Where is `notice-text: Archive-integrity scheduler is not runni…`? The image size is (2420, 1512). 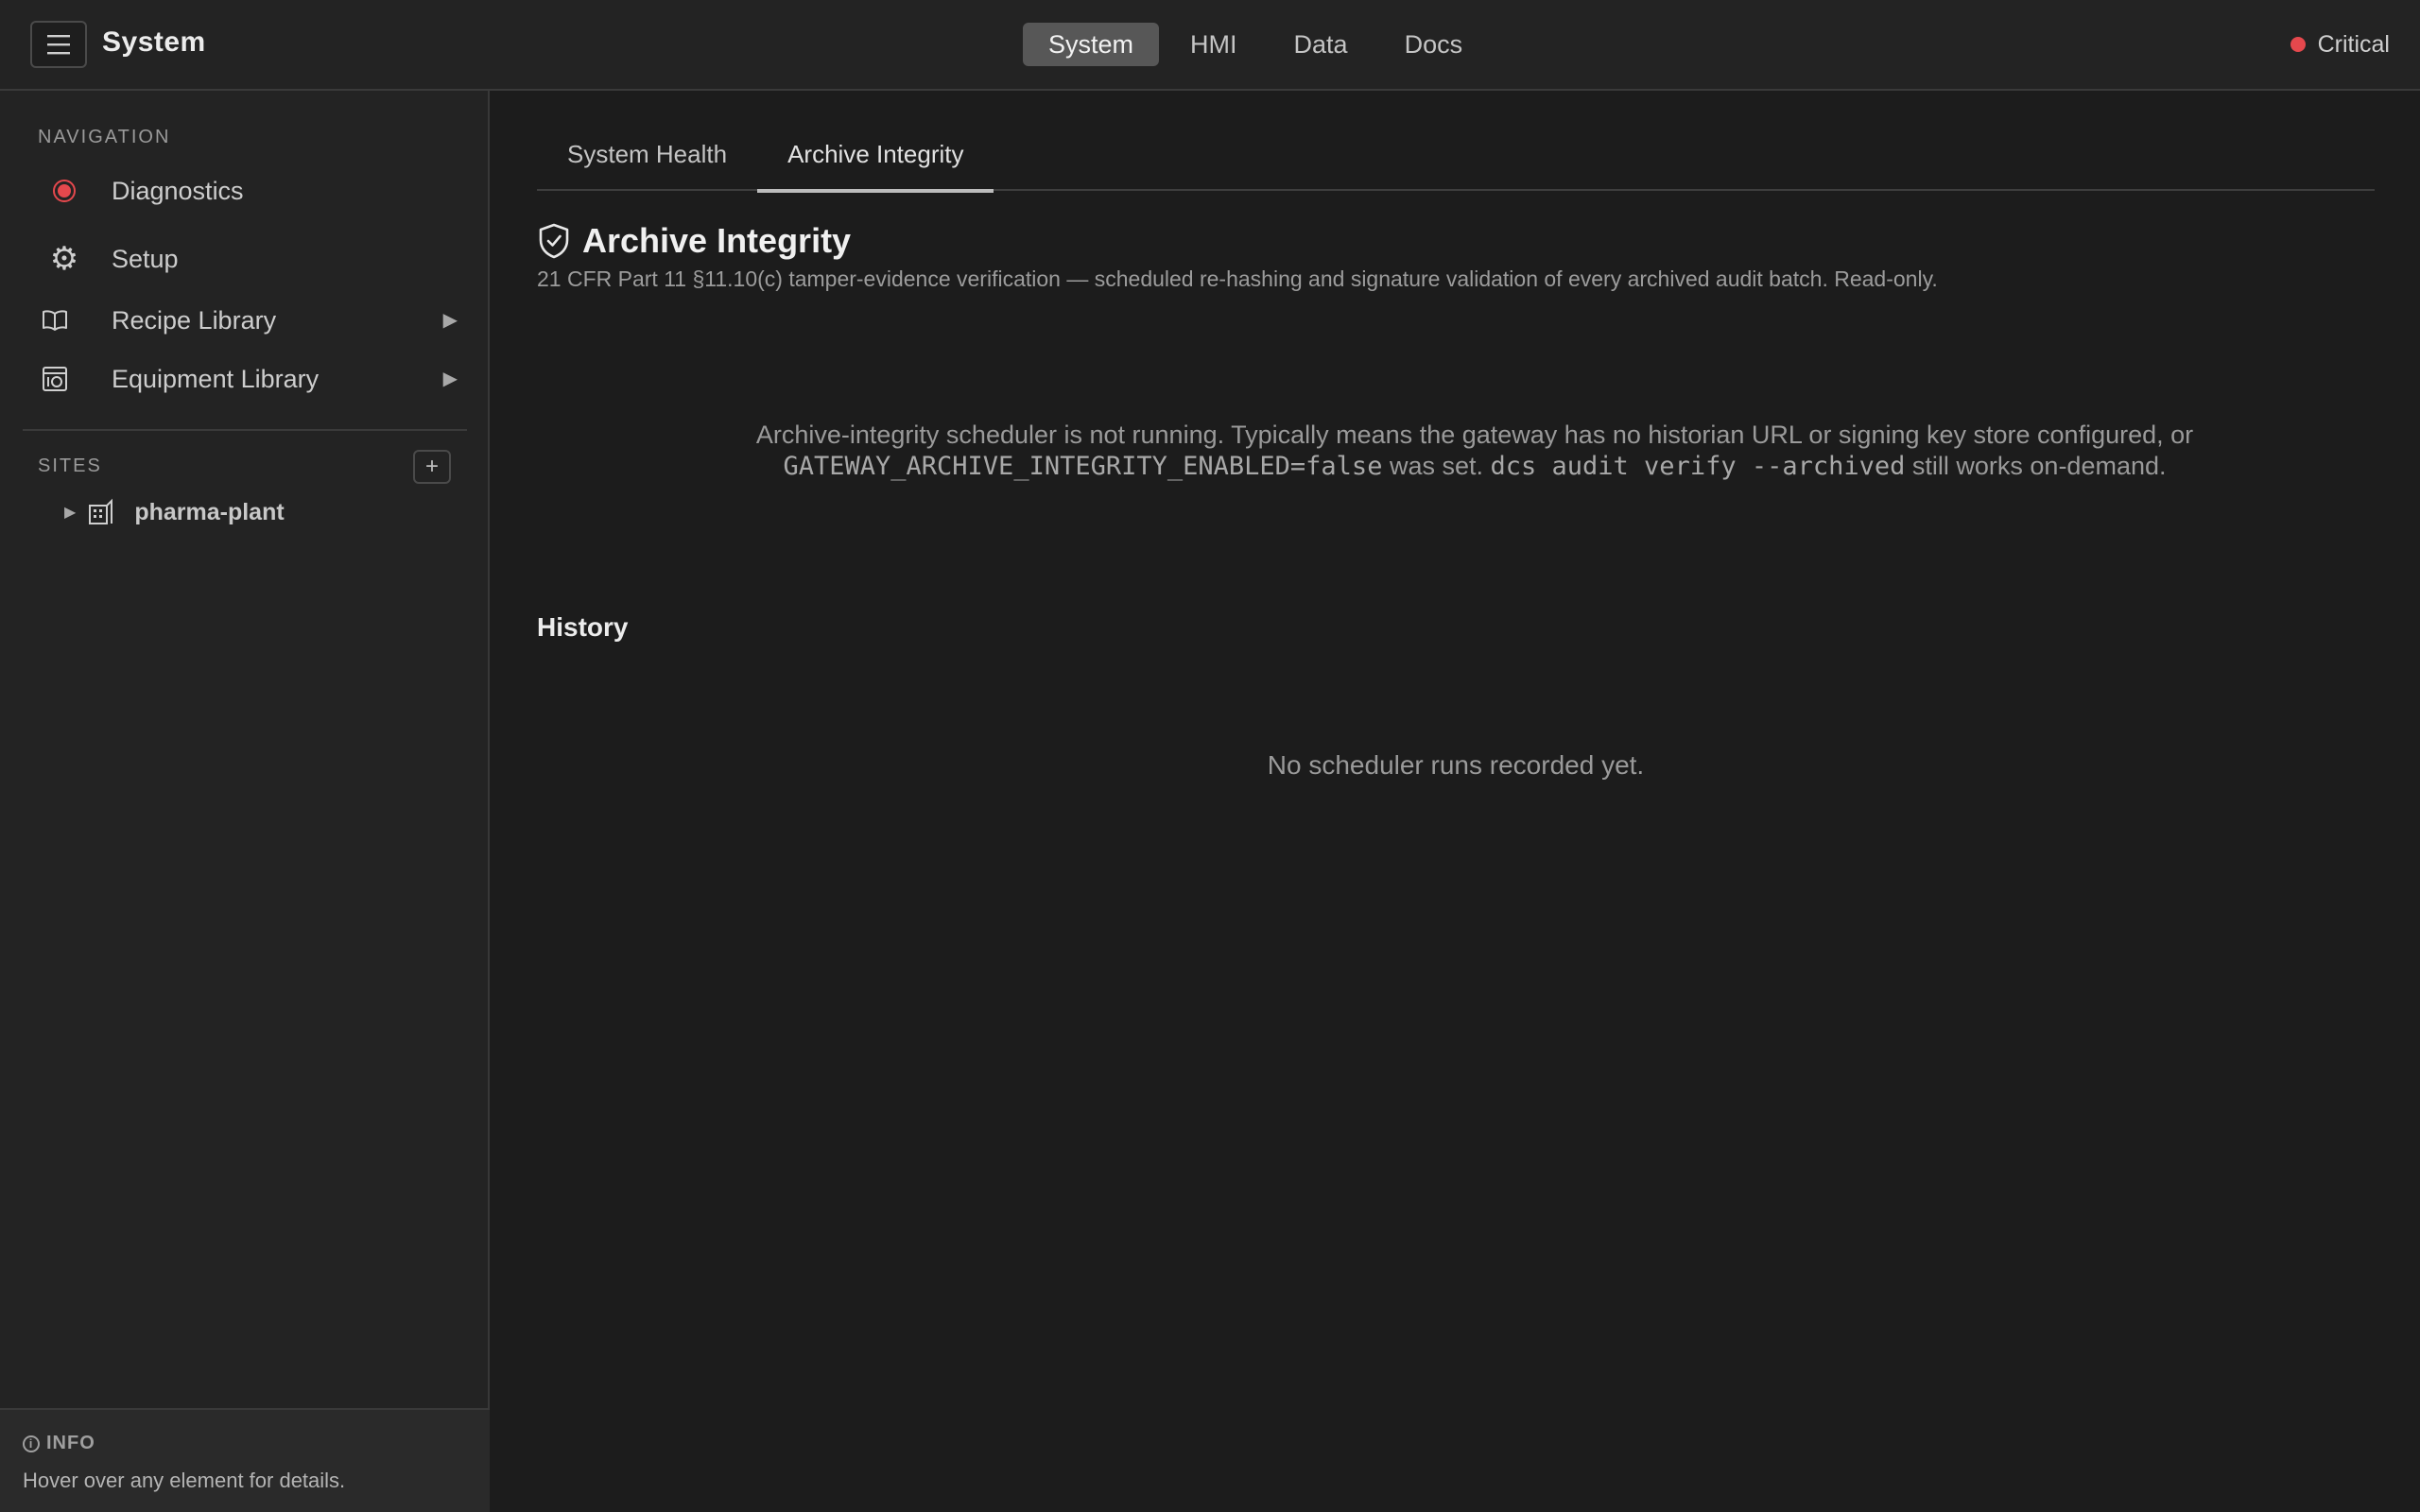
notice-text: Archive-integrity scheduler is not runni… is located at coordinates (1474, 435).